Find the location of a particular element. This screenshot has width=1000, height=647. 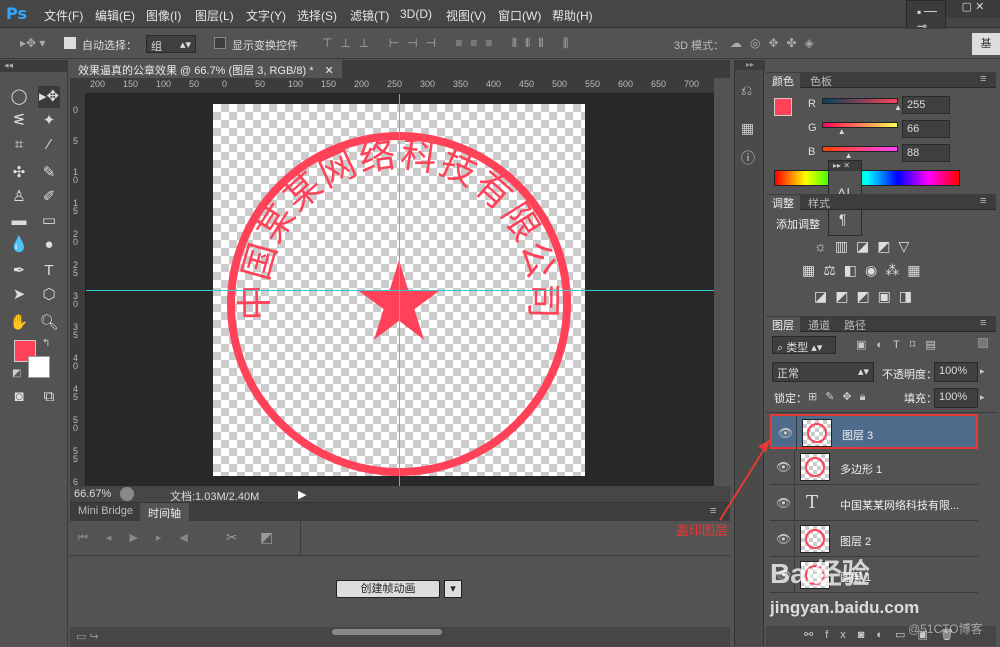

tab-timeline: 时间轴 is located at coordinates (164, 512).